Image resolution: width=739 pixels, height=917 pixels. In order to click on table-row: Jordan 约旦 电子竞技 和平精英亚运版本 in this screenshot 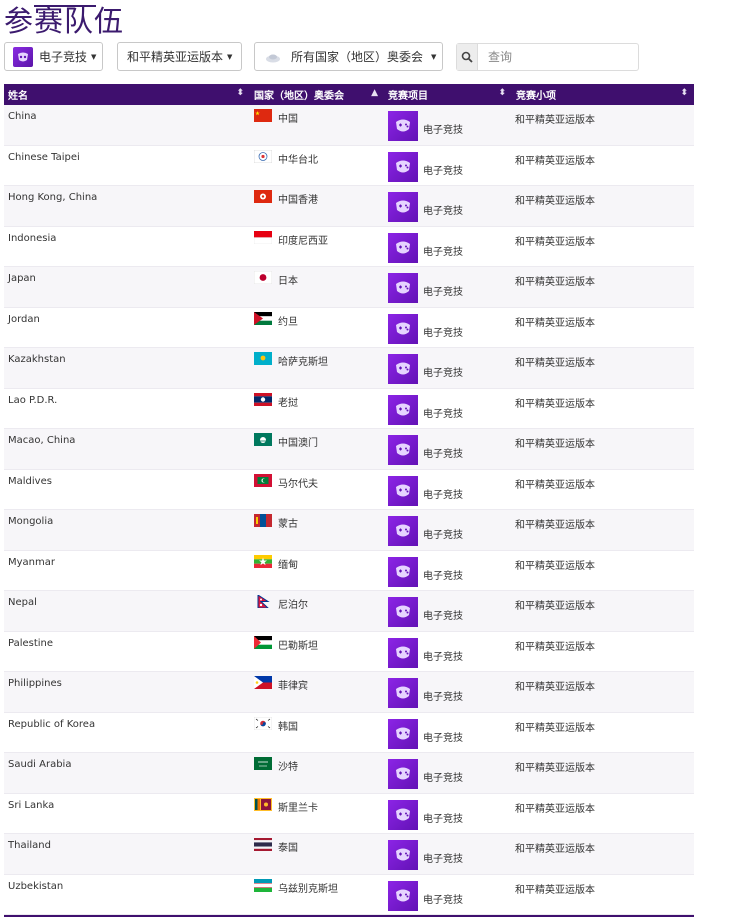, I will do `click(349, 328)`.